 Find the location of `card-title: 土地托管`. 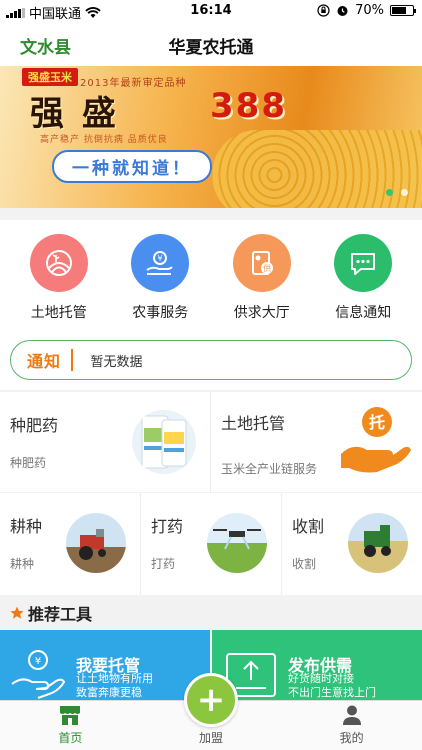

card-title: 土地托管 is located at coordinates (253, 423).